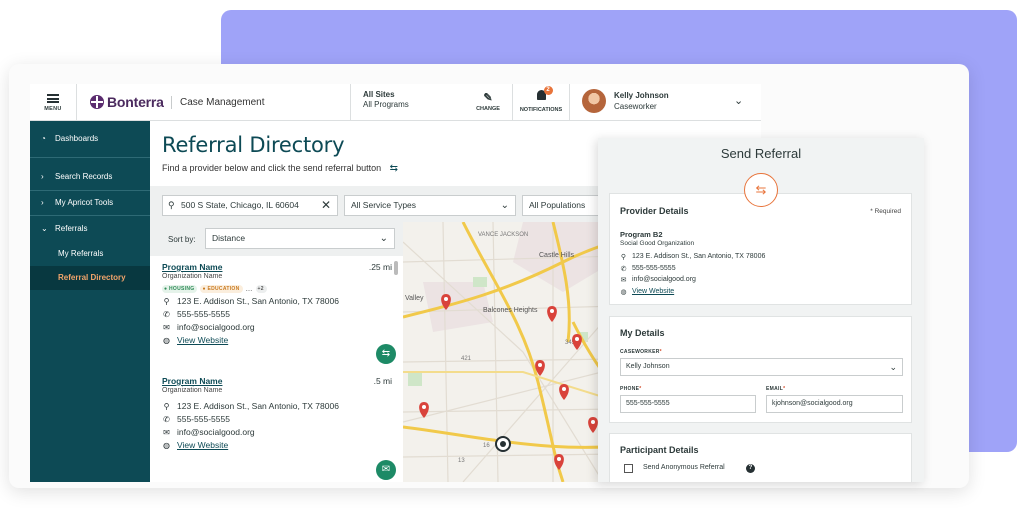 Image resolution: width=1024 pixels, height=512 pixels. What do you see at coordinates (396, 268) in the screenshot?
I see `list-scrollbar` at bounding box center [396, 268].